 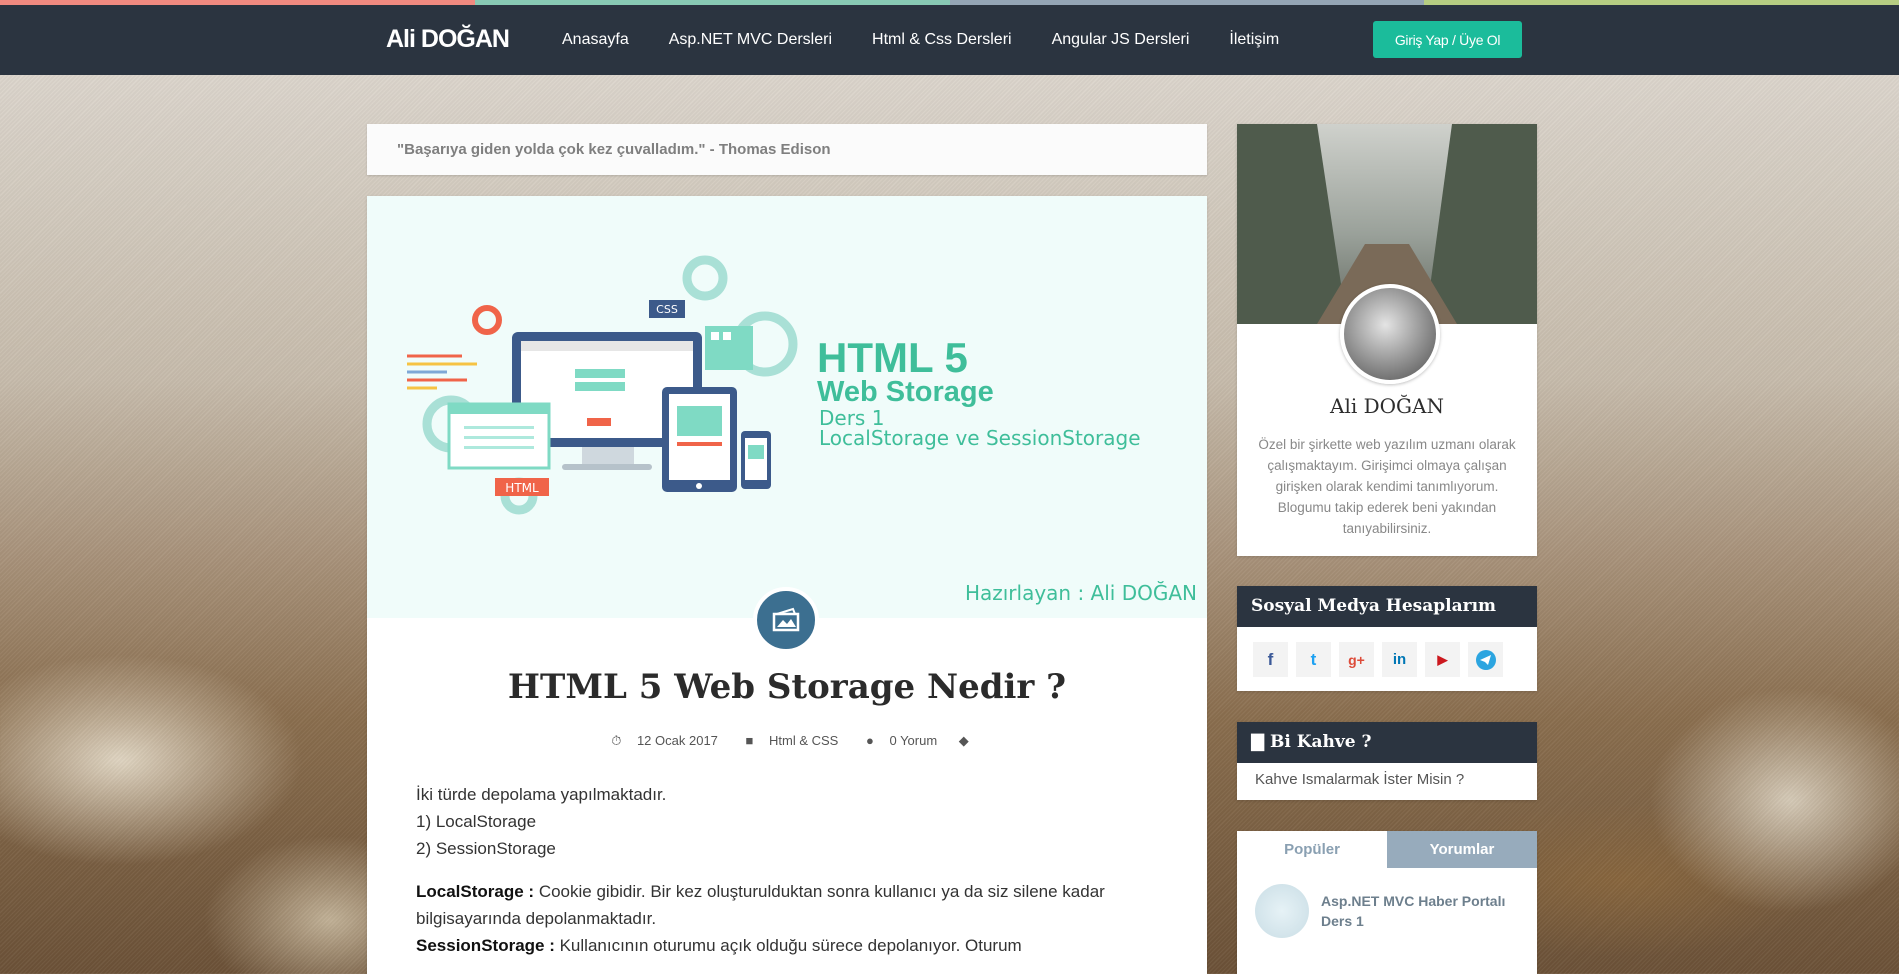 I want to click on social-icons-row: f t g+ in ▶, so click(x=1387, y=659).